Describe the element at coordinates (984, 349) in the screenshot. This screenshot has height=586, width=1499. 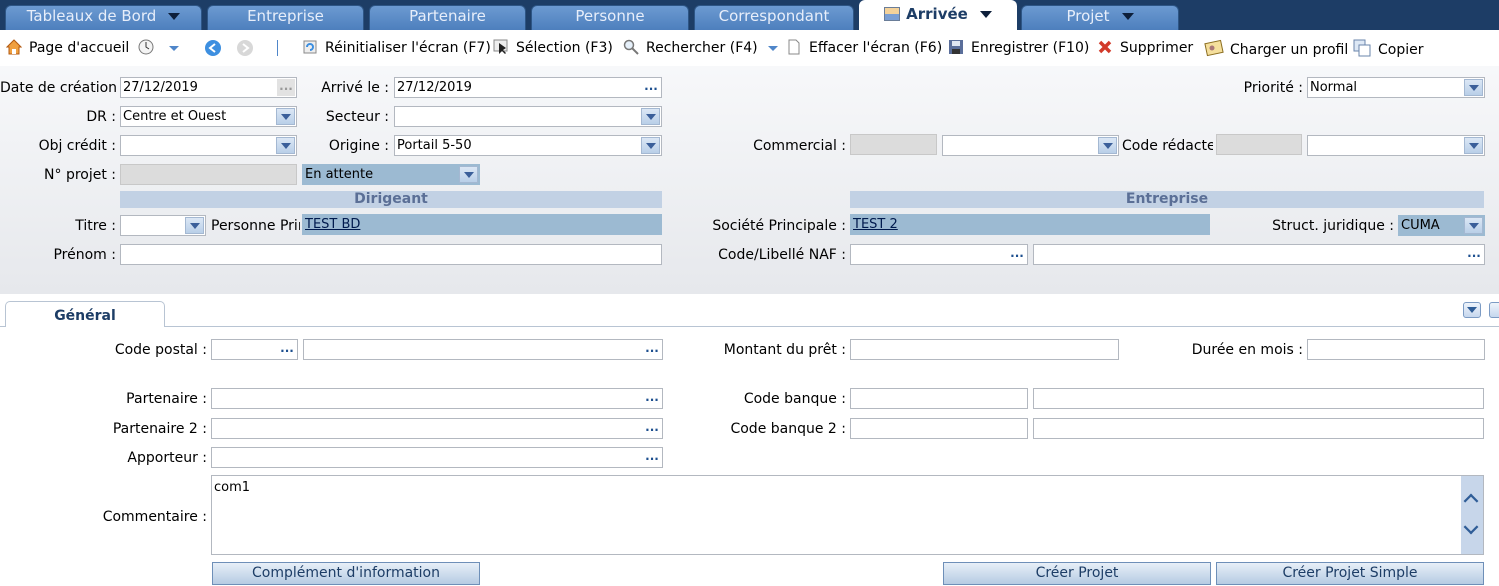
I see `montant-field` at that location.